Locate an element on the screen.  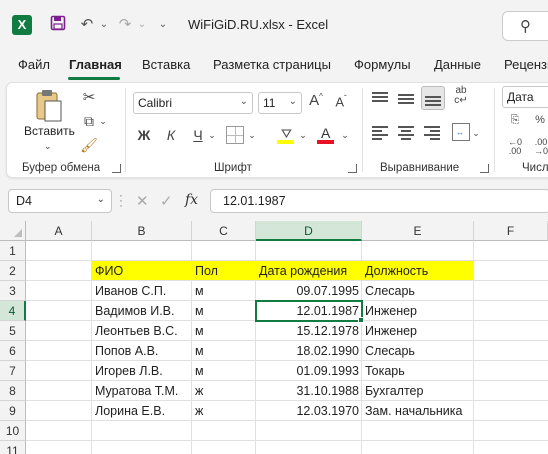
paste-dropdown-icon: ⌄ is located at coordinates (48, 146).